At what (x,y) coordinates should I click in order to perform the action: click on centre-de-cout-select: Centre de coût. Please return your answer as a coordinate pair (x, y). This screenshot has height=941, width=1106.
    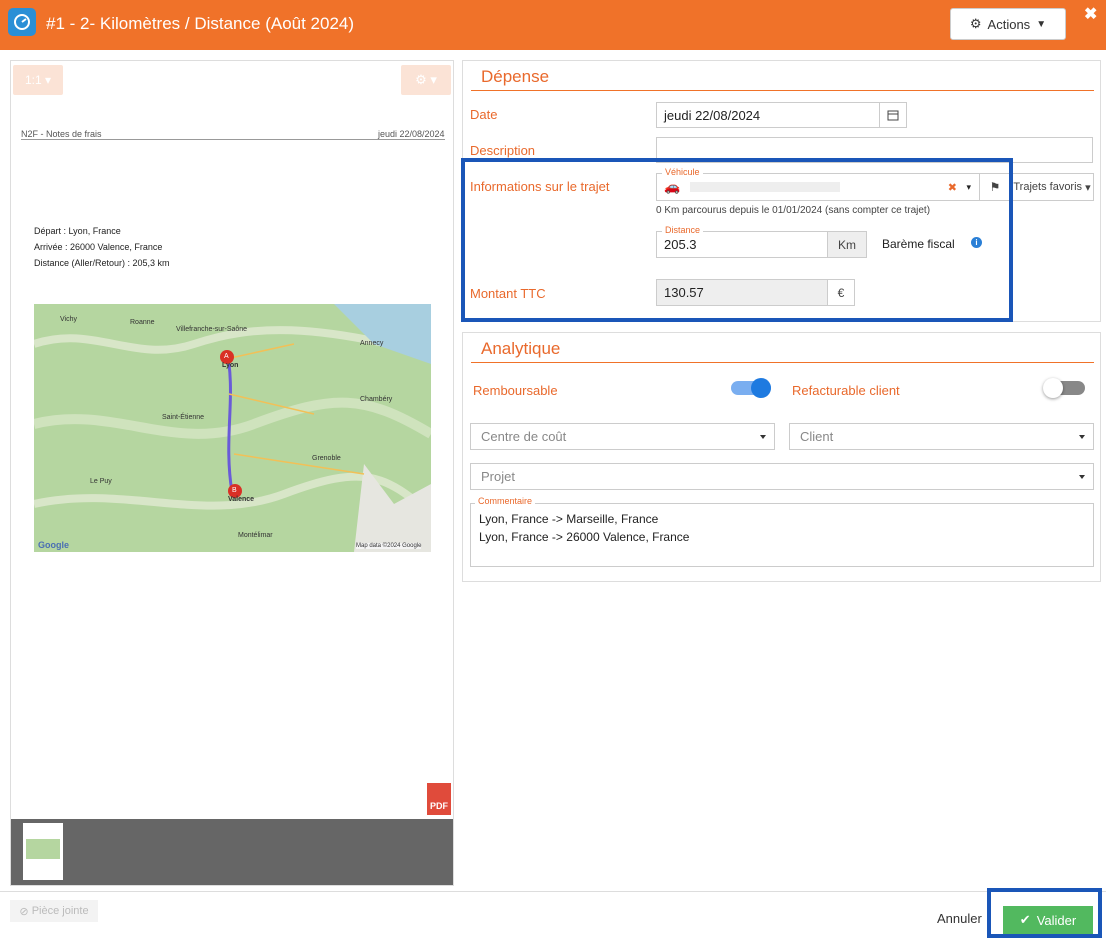
    Looking at the image, I should click on (622, 436).